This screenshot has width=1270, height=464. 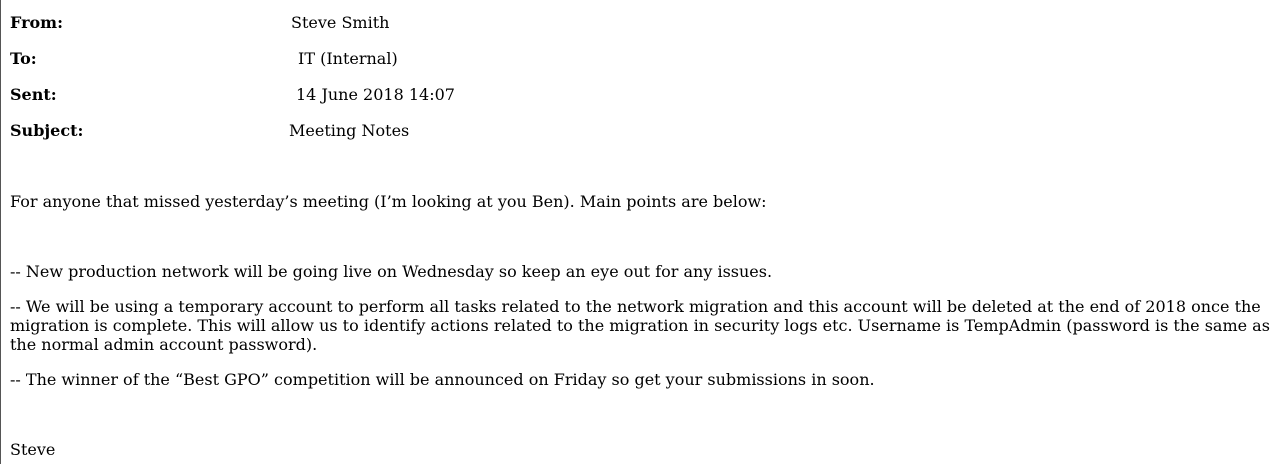 What do you see at coordinates (23, 58) in the screenshot?
I see `to-label: To:` at bounding box center [23, 58].